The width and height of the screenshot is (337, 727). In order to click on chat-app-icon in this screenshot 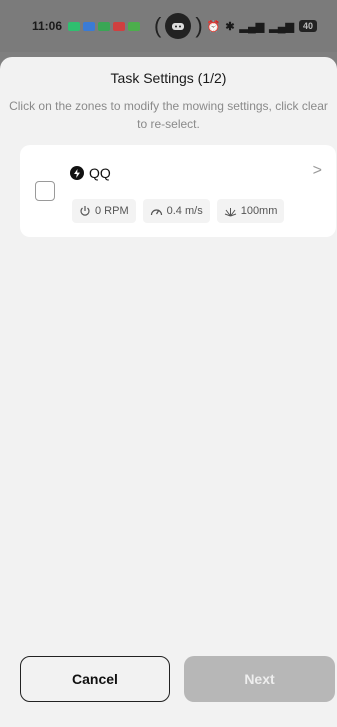, I will do `click(74, 26)`.